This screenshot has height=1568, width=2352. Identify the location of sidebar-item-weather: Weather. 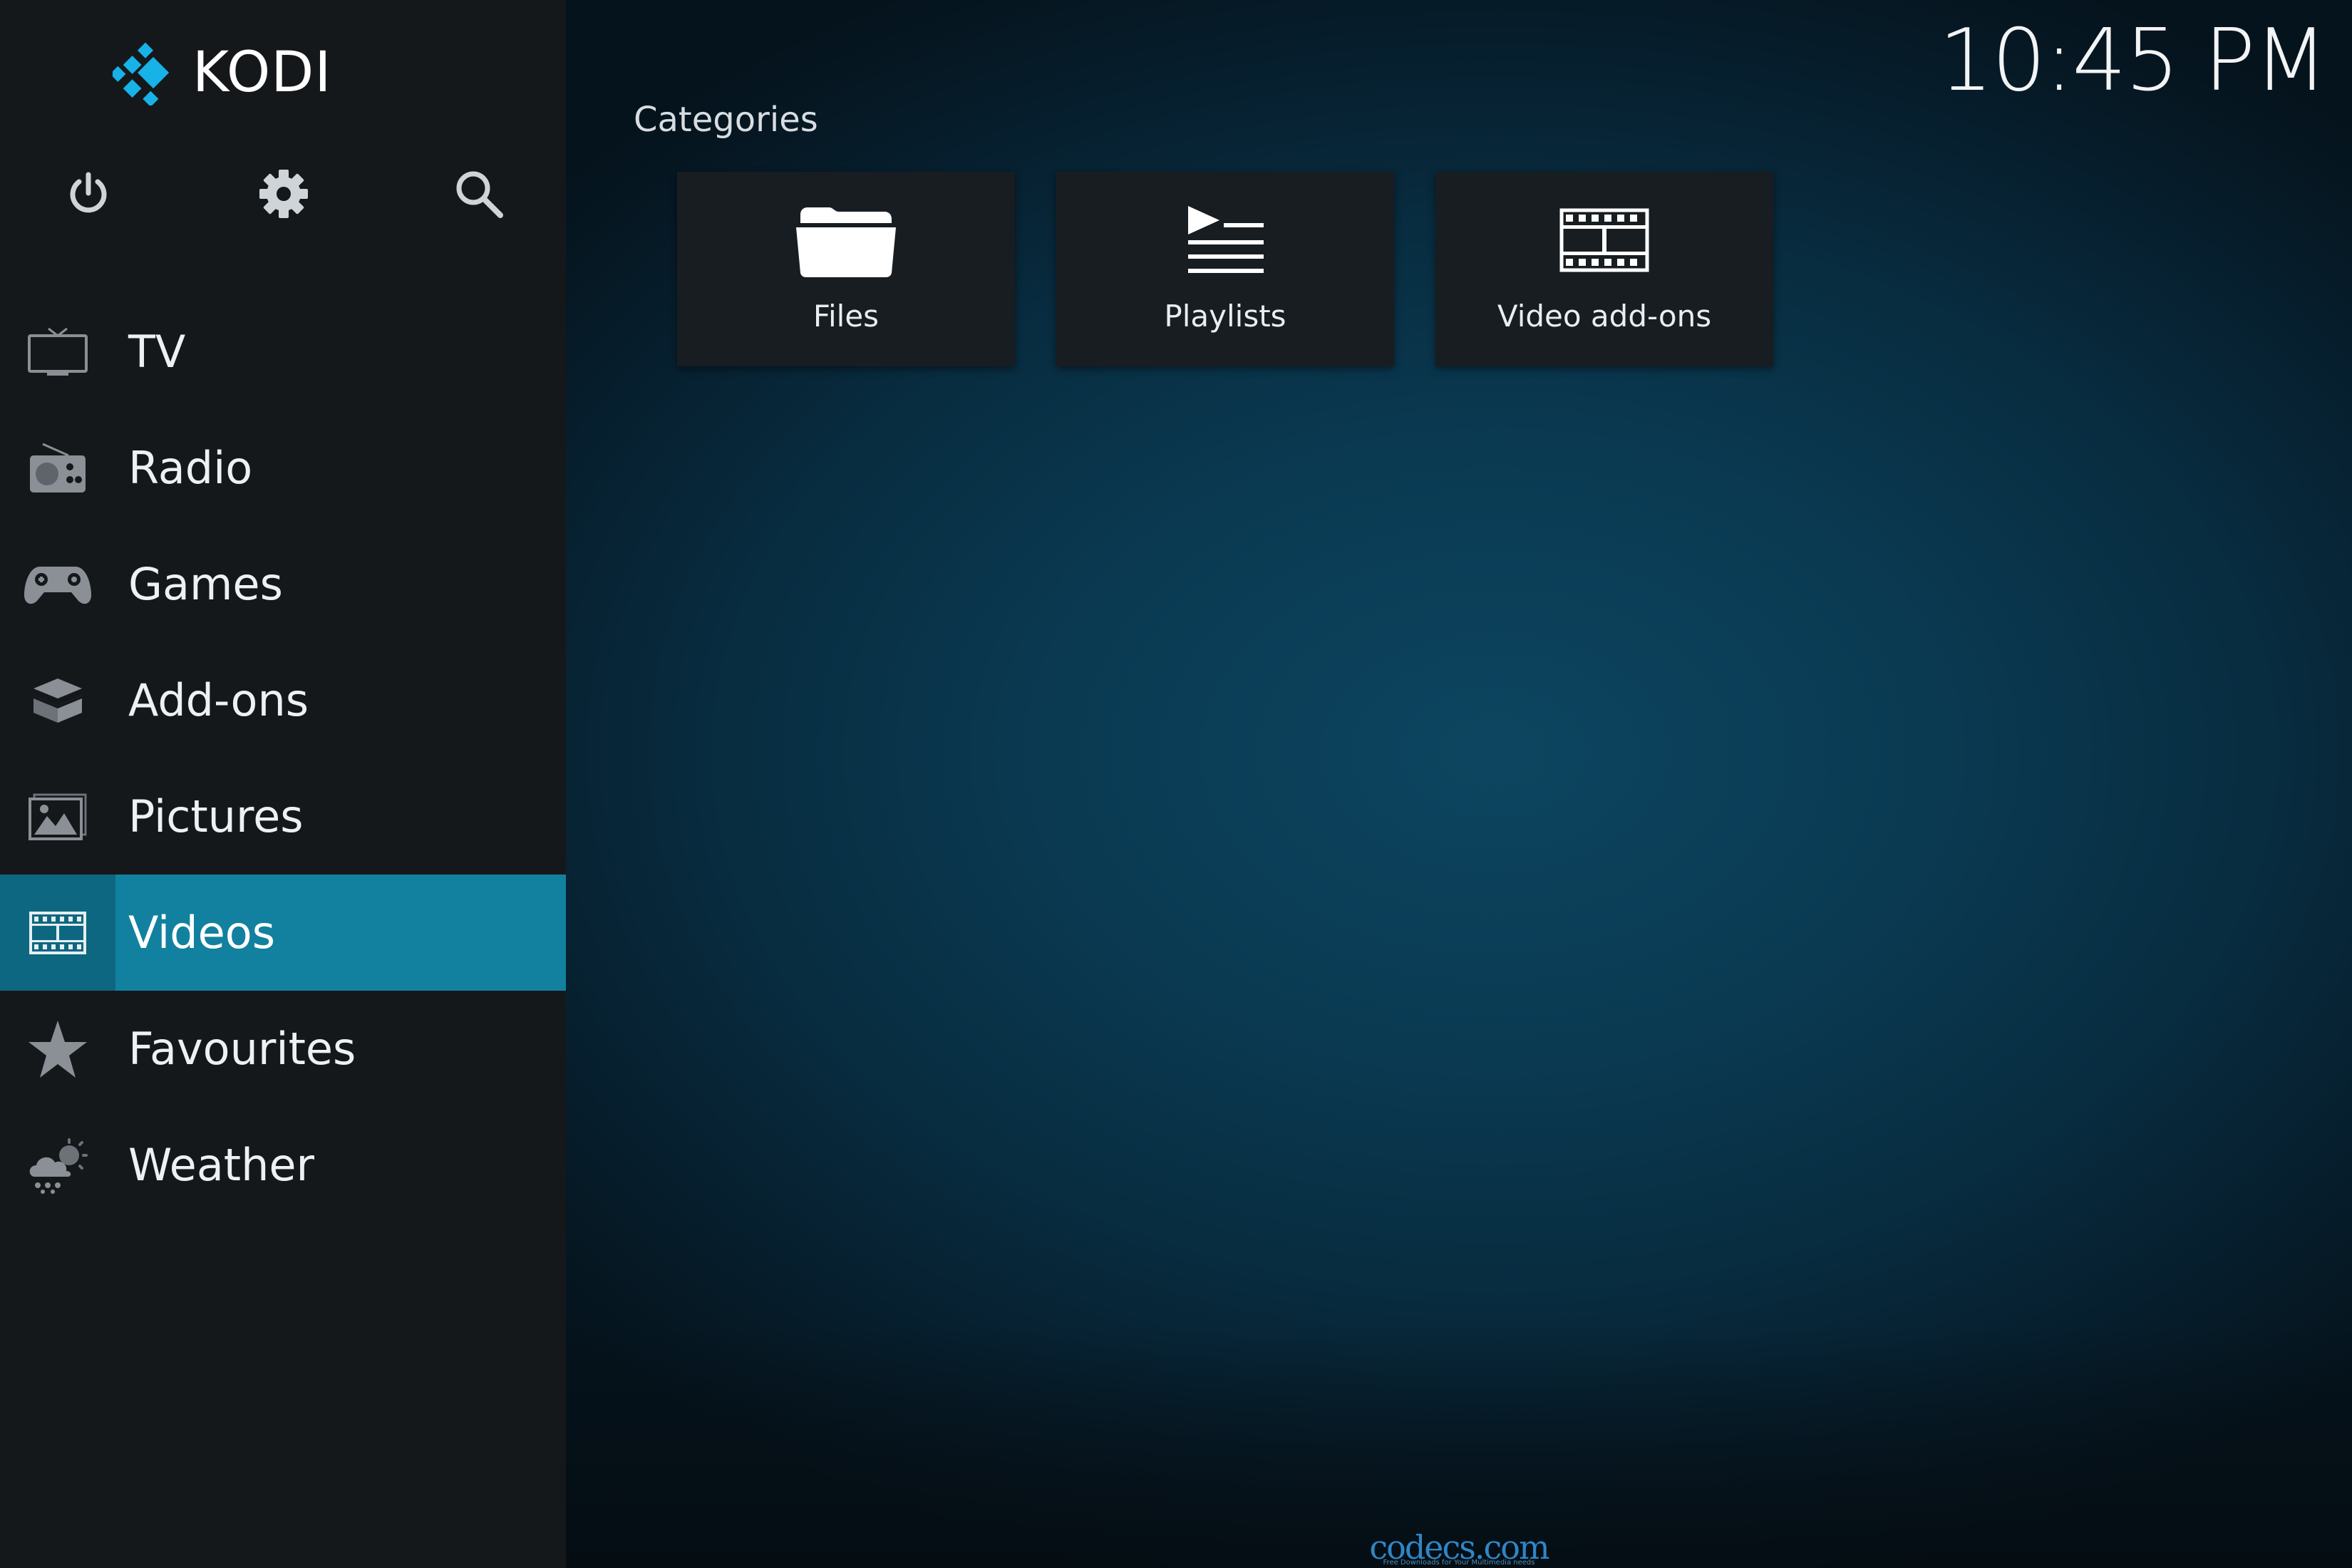
(283, 1165).